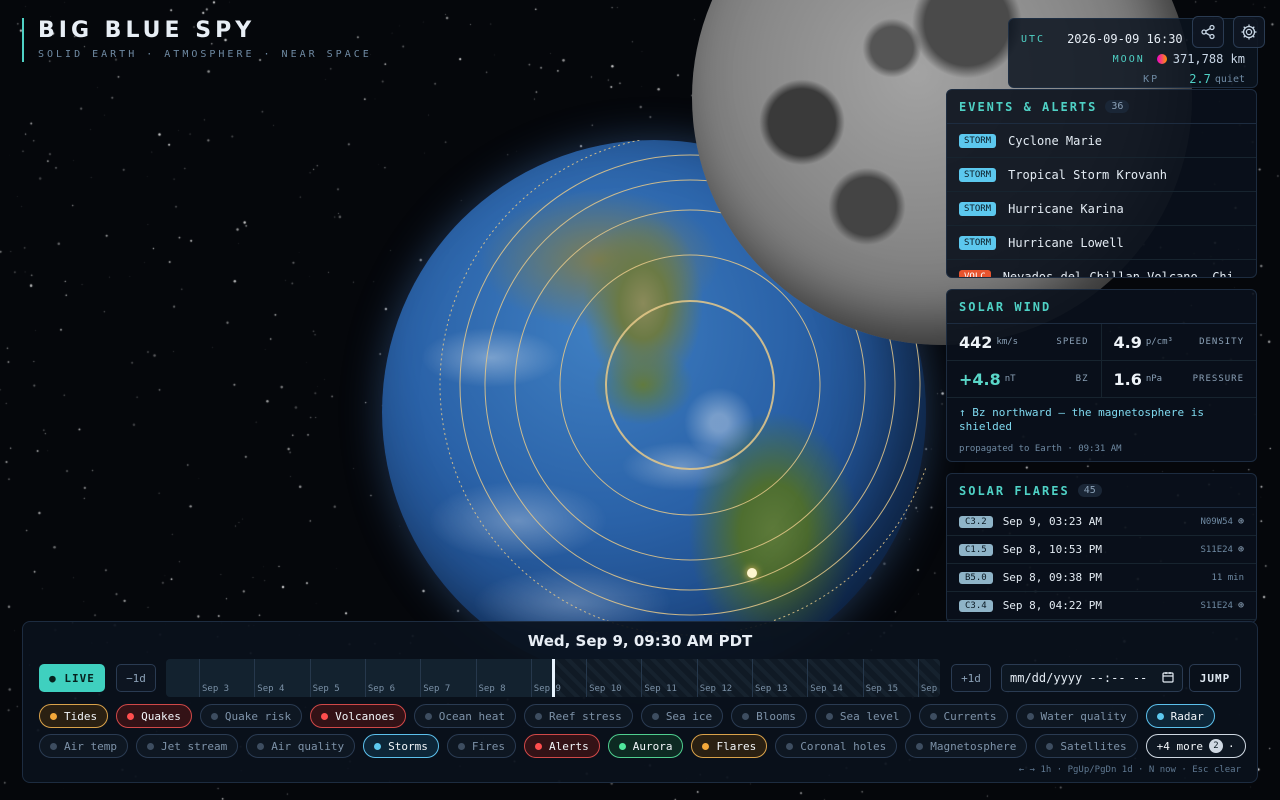  Describe the element at coordinates (645, 746) in the screenshot. I see `layer-toggle-aurora: Aurora` at that location.